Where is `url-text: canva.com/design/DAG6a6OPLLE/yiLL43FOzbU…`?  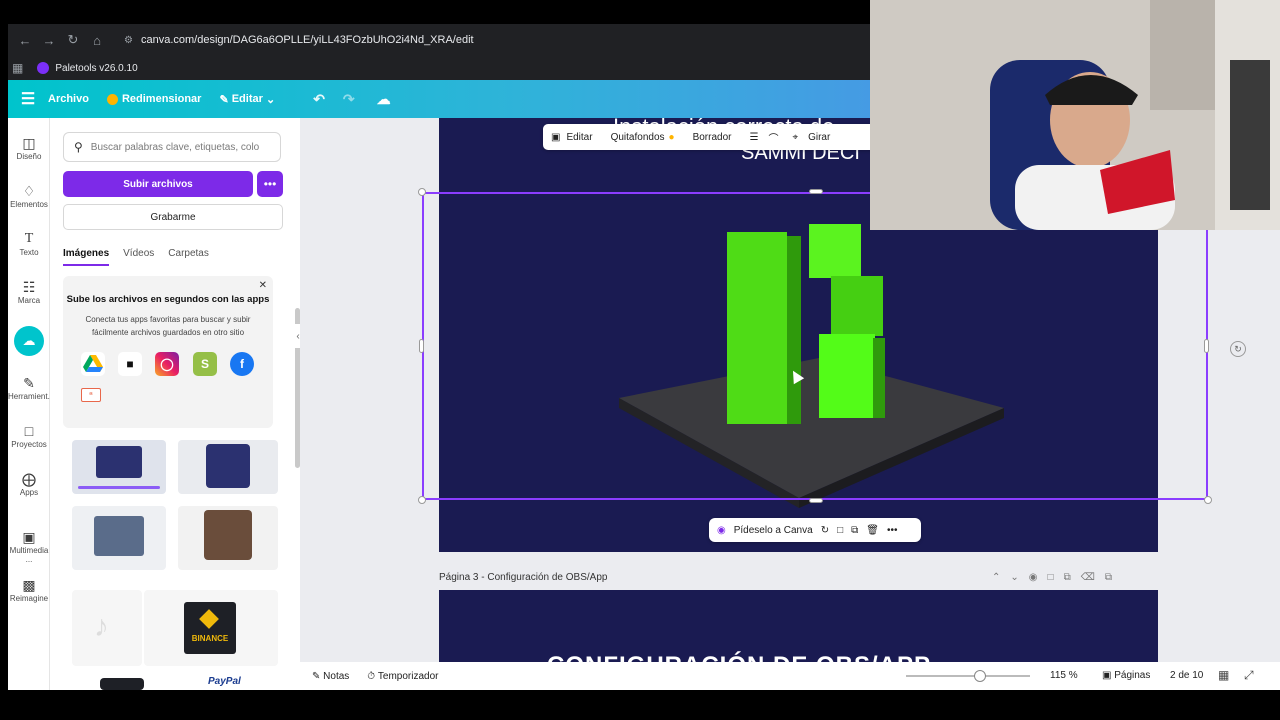 url-text: canva.com/design/DAG6a6OPLLE/yiLL43FOzbU… is located at coordinates (307, 40).